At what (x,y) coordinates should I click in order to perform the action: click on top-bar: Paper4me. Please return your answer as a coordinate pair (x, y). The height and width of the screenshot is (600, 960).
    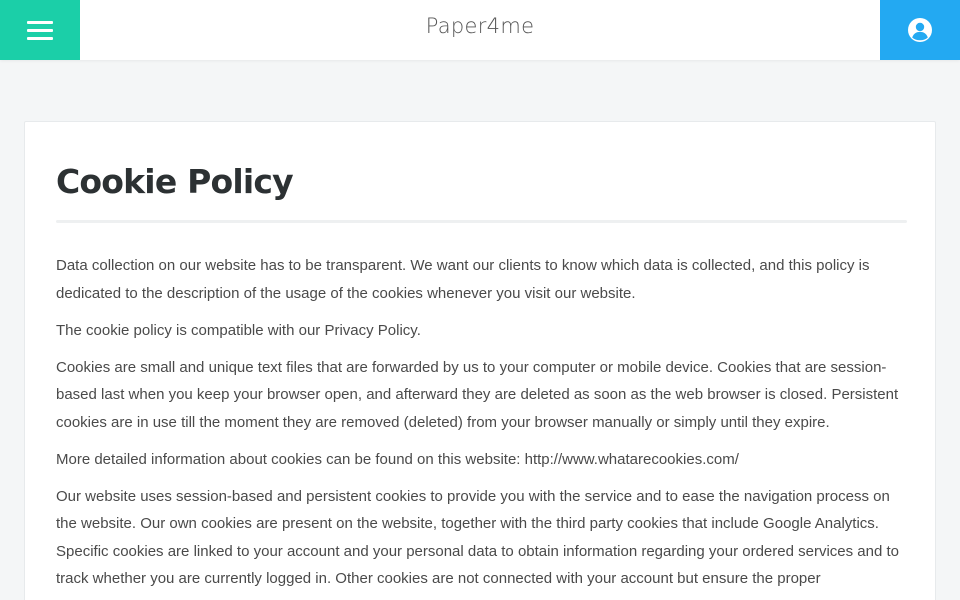
    Looking at the image, I should click on (480, 30).